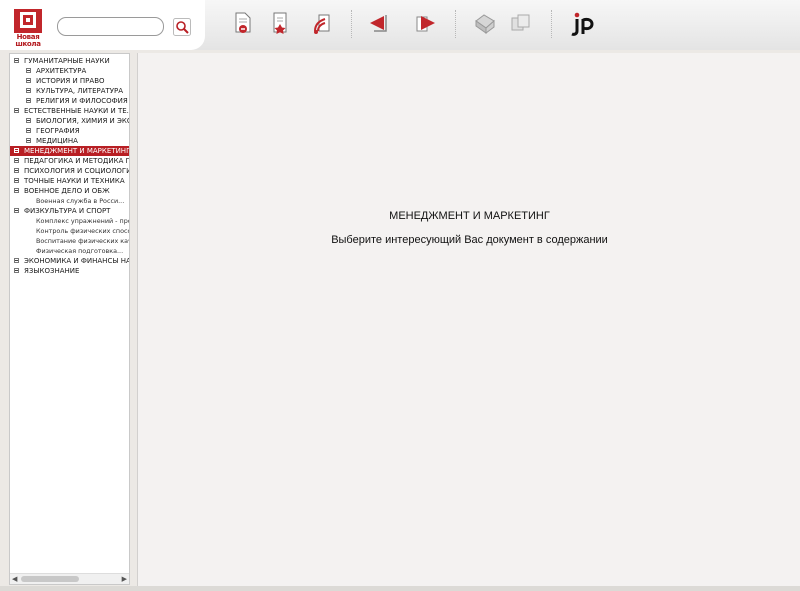 This screenshot has height=591, width=800. I want to click on publisher-logo-icon, so click(582, 23).